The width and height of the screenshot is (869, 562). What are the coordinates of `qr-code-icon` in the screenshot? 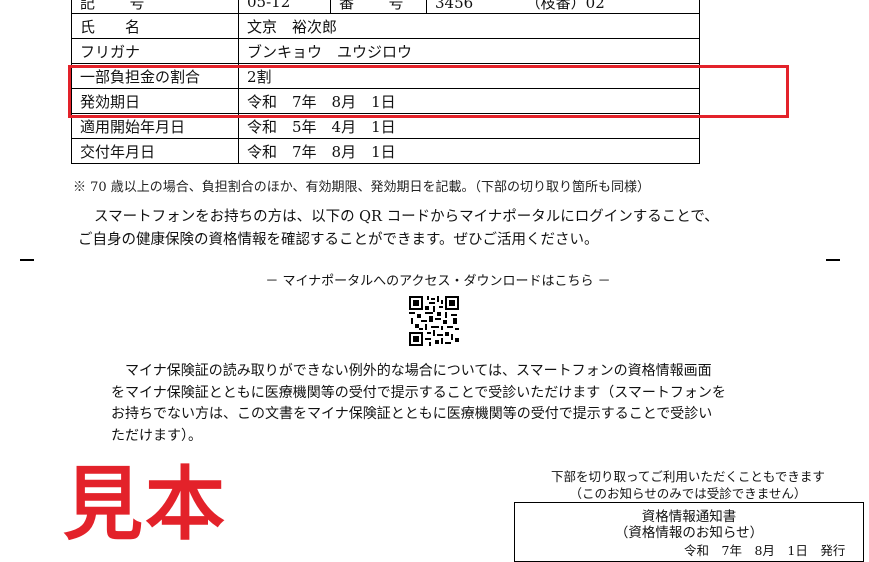 It's located at (434, 321).